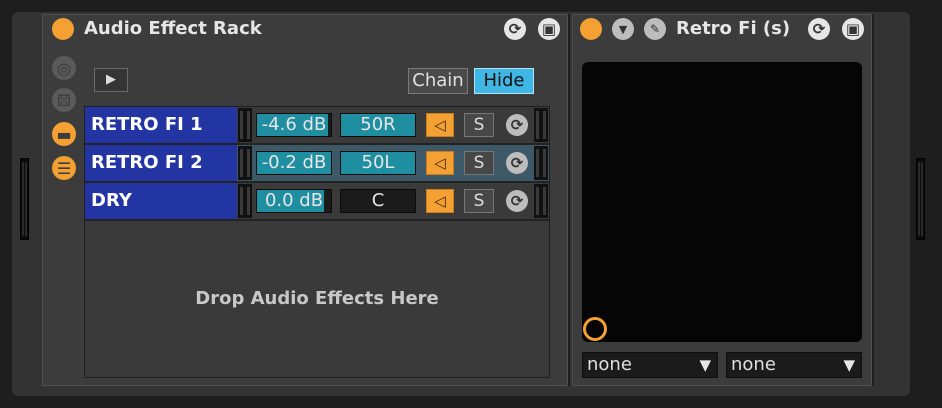  I want to click on device-title: Retro Fi (s), so click(733, 28).